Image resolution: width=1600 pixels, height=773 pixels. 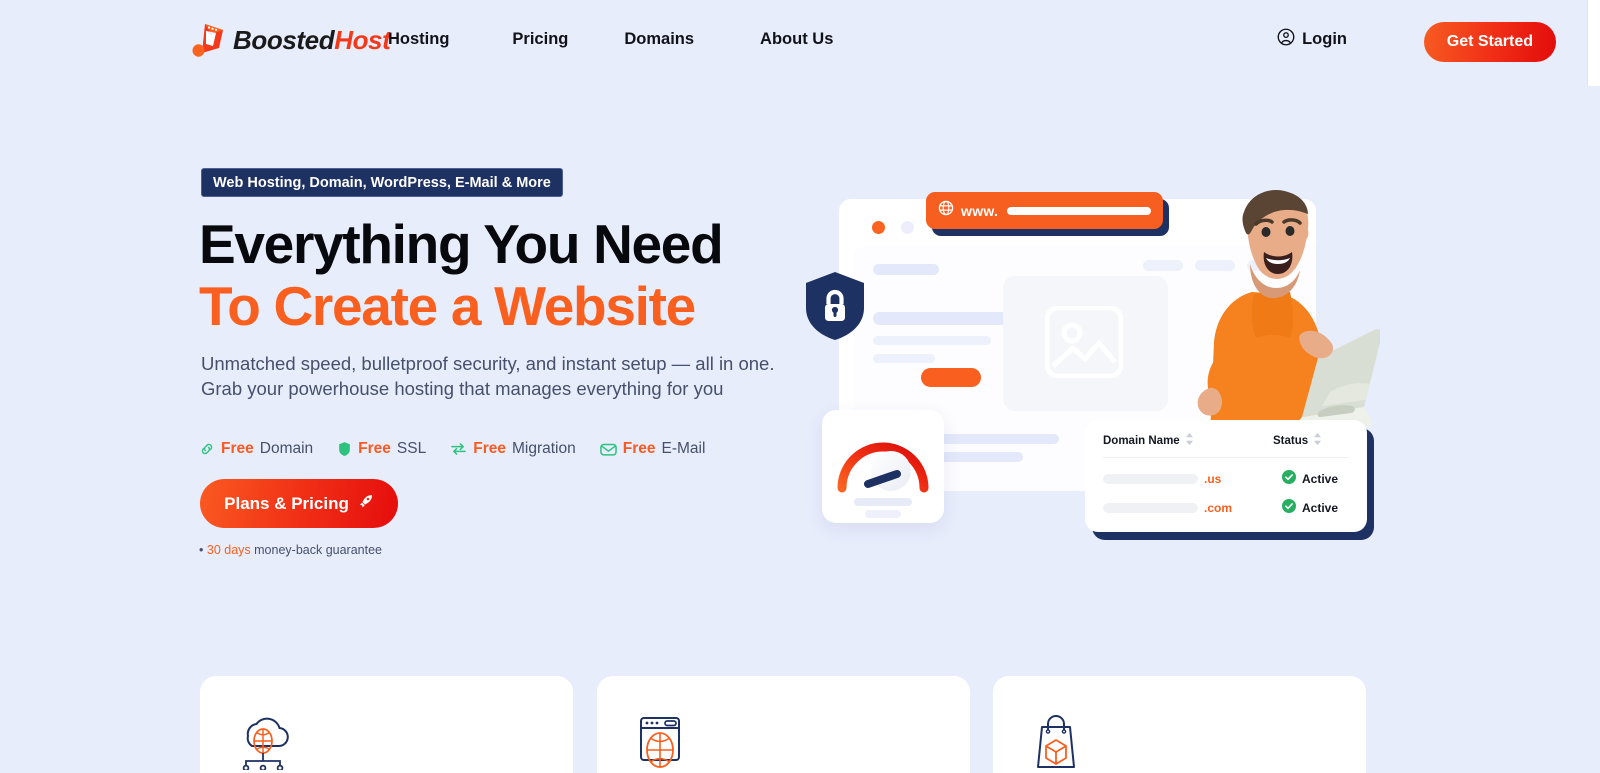 I want to click on logo: BoostedHost, so click(x=291, y=40).